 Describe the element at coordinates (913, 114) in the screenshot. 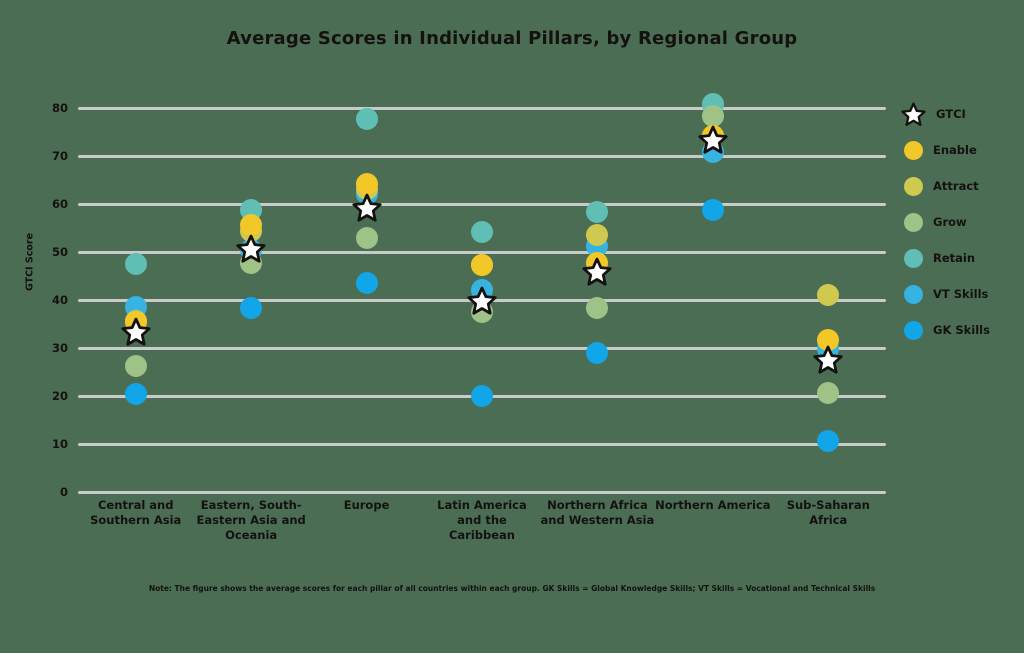

I see `star-icon` at that location.